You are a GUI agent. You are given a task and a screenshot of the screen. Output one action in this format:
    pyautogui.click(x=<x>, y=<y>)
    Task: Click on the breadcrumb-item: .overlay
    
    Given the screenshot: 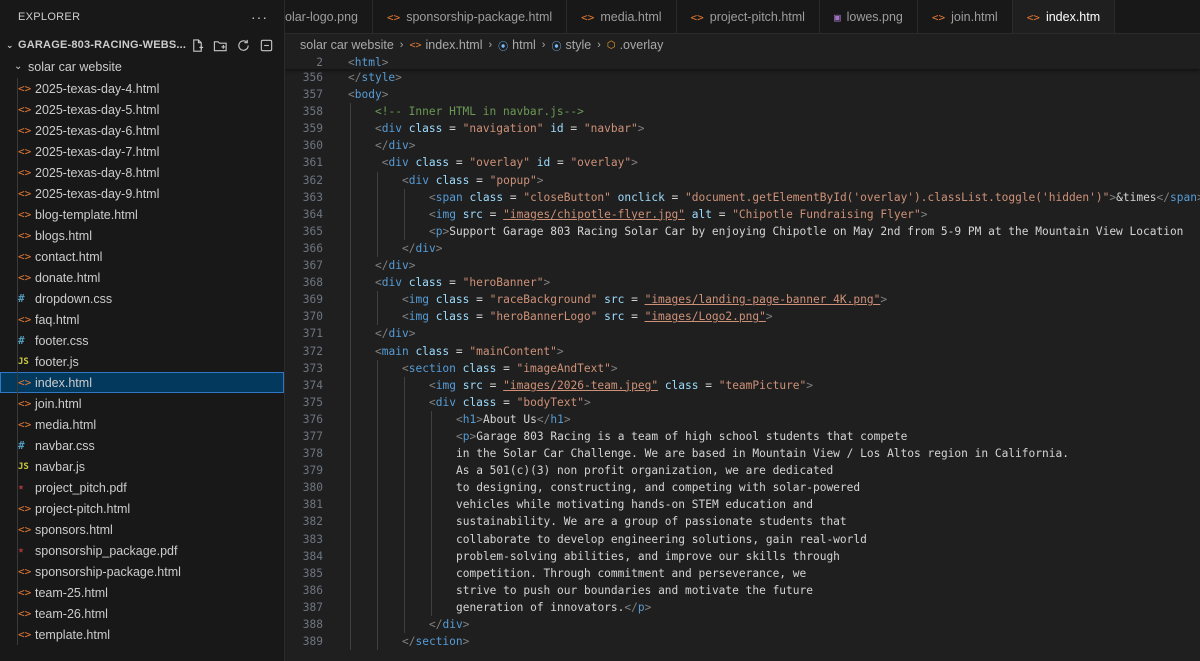 What is the action you would take?
    pyautogui.click(x=642, y=45)
    